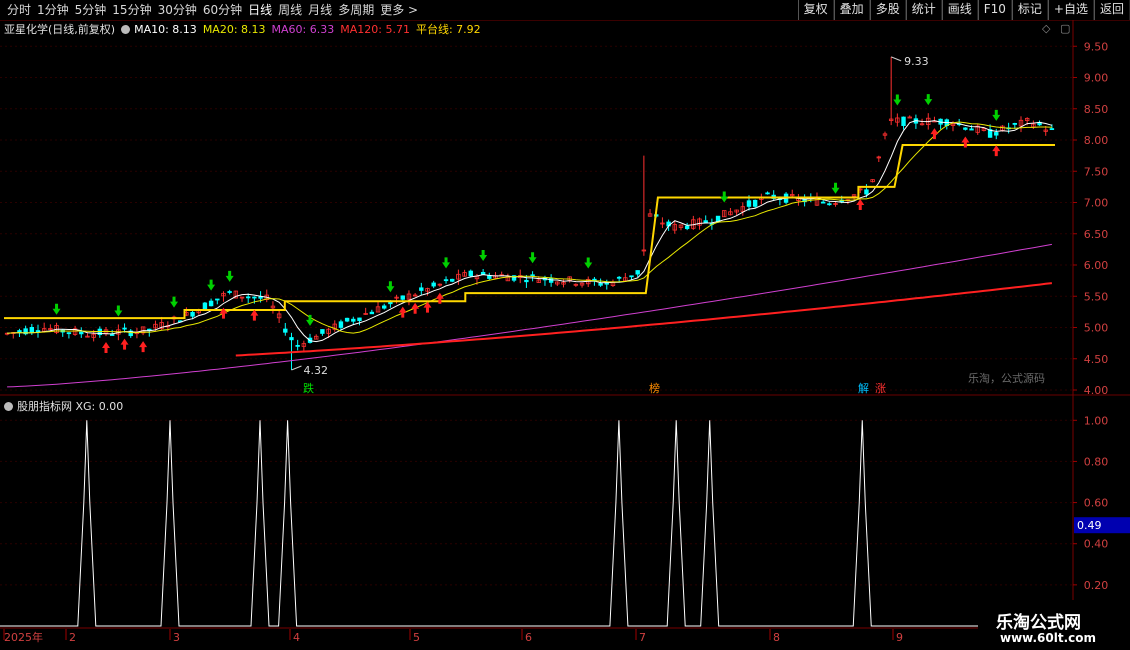  What do you see at coordinates (8, 406) in the screenshot?
I see `sub-settings-circle-icon` at bounding box center [8, 406].